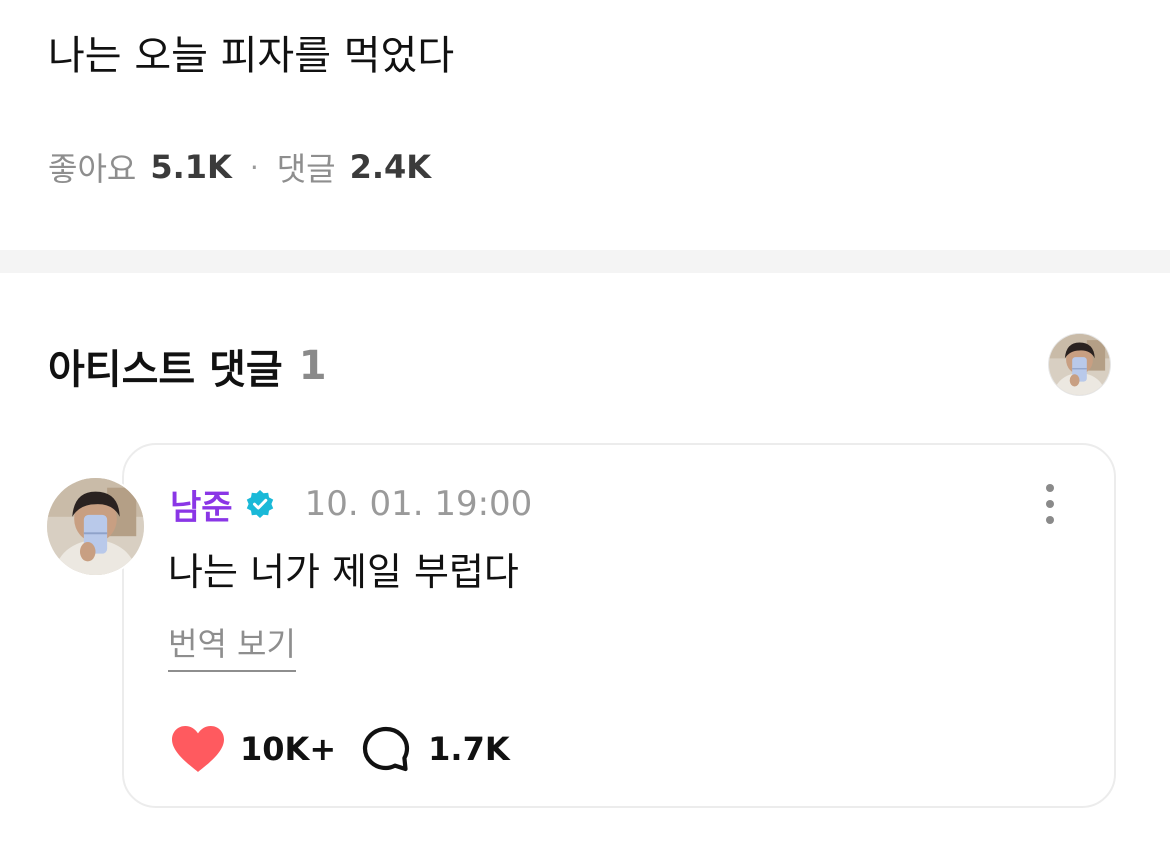  What do you see at coordinates (260, 504) in the screenshot?
I see `verified-check-icon` at bounding box center [260, 504].